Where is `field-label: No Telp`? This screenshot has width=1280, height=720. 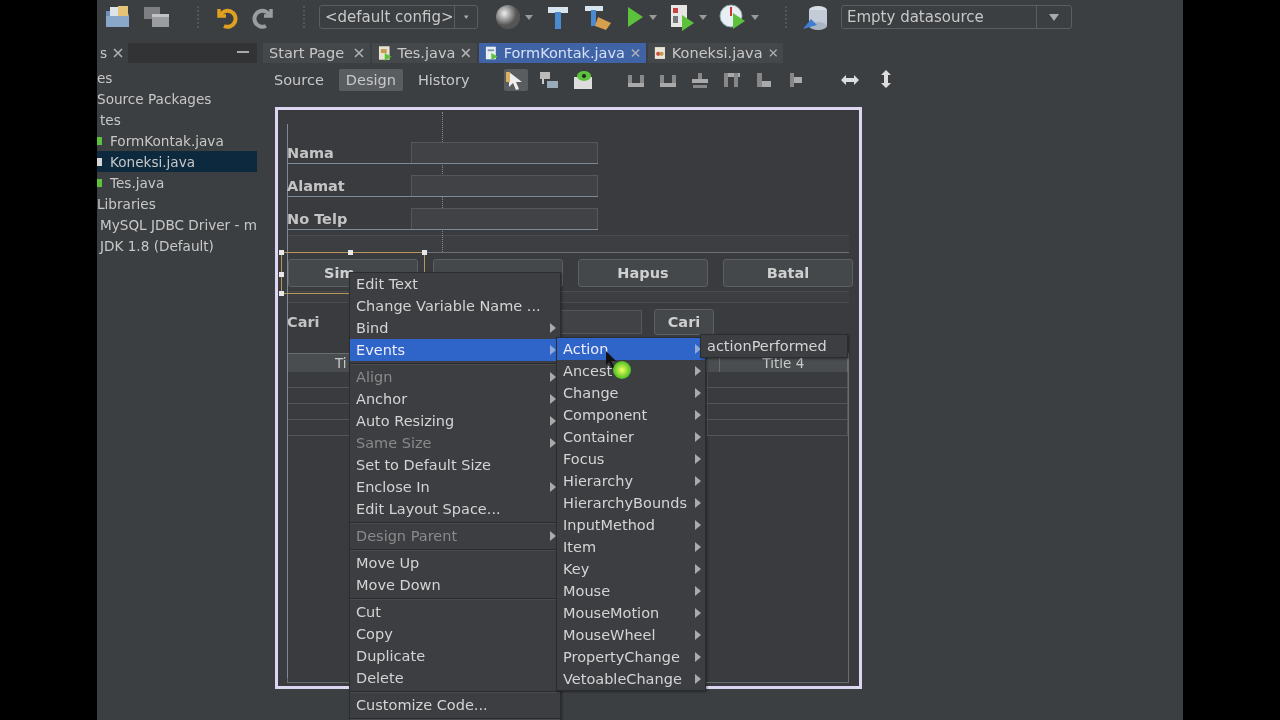 field-label: No Telp is located at coordinates (318, 219).